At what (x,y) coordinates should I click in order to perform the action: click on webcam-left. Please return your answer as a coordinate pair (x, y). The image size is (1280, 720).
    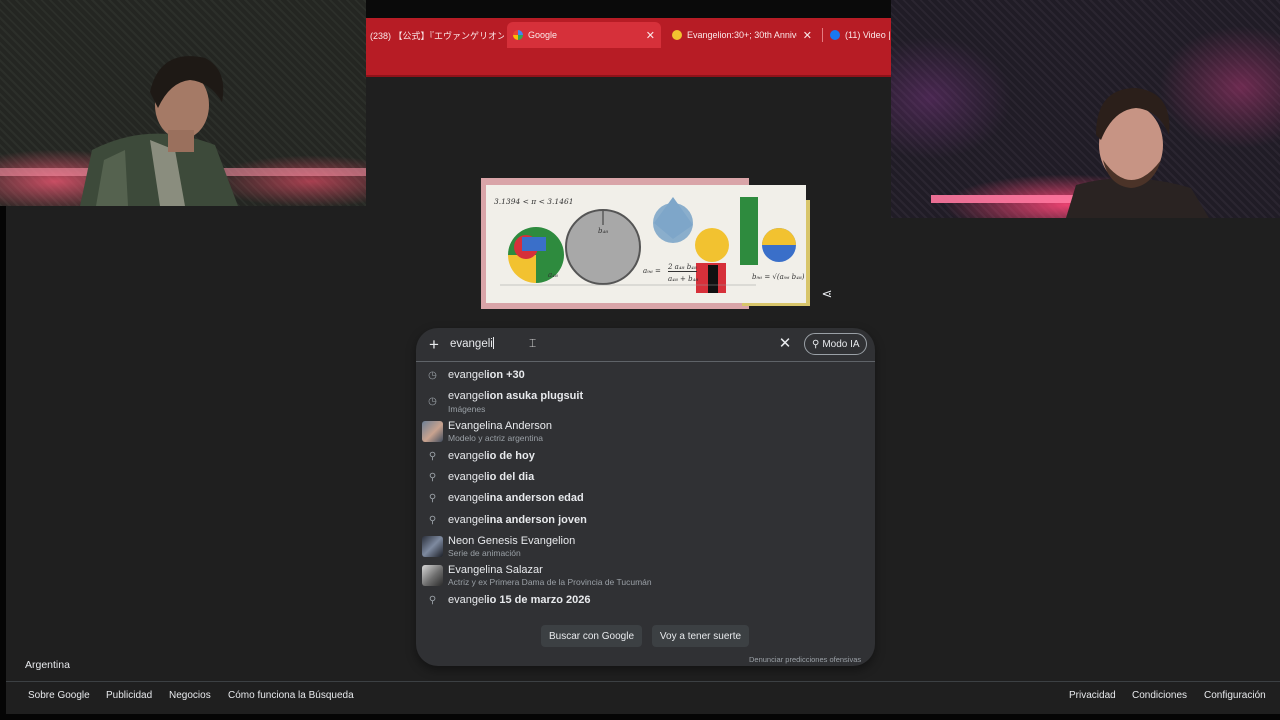
    Looking at the image, I should click on (183, 103).